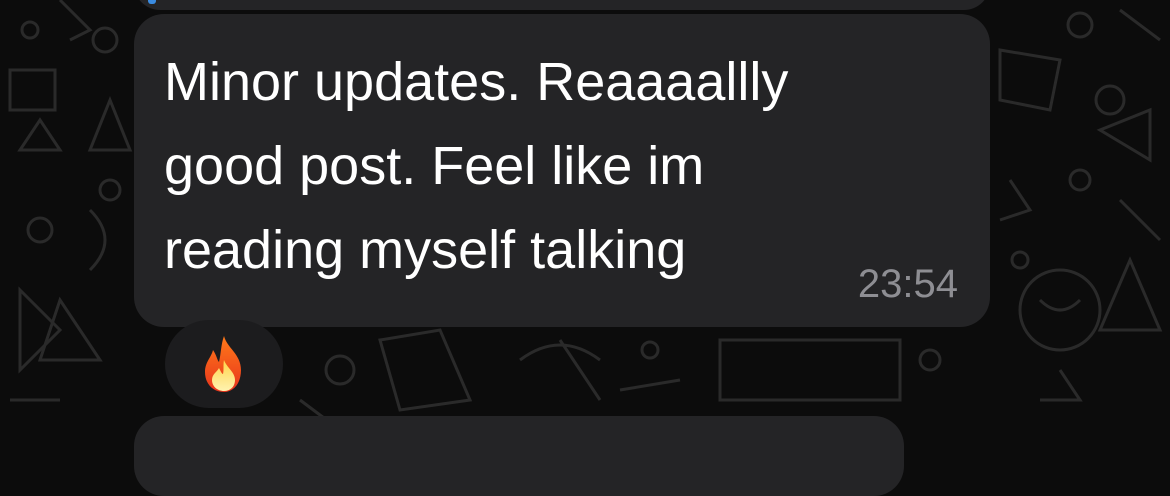 This screenshot has height=496, width=1170. I want to click on previous-message-bubble, so click(562, 5).